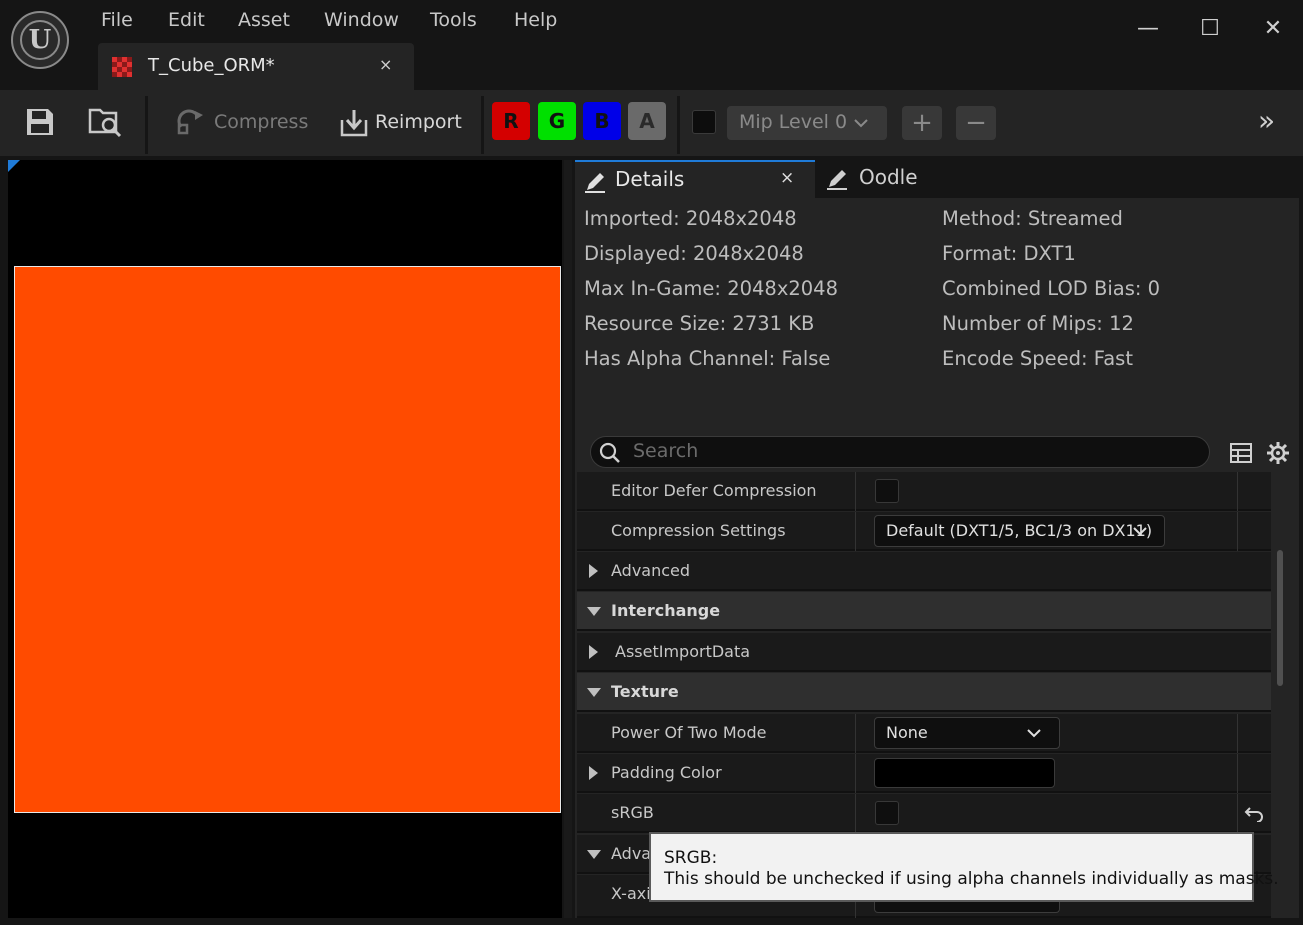 The height and width of the screenshot is (925, 1303). I want to click on info-number-of-mips: Number of Mips: 12, so click(1038, 323).